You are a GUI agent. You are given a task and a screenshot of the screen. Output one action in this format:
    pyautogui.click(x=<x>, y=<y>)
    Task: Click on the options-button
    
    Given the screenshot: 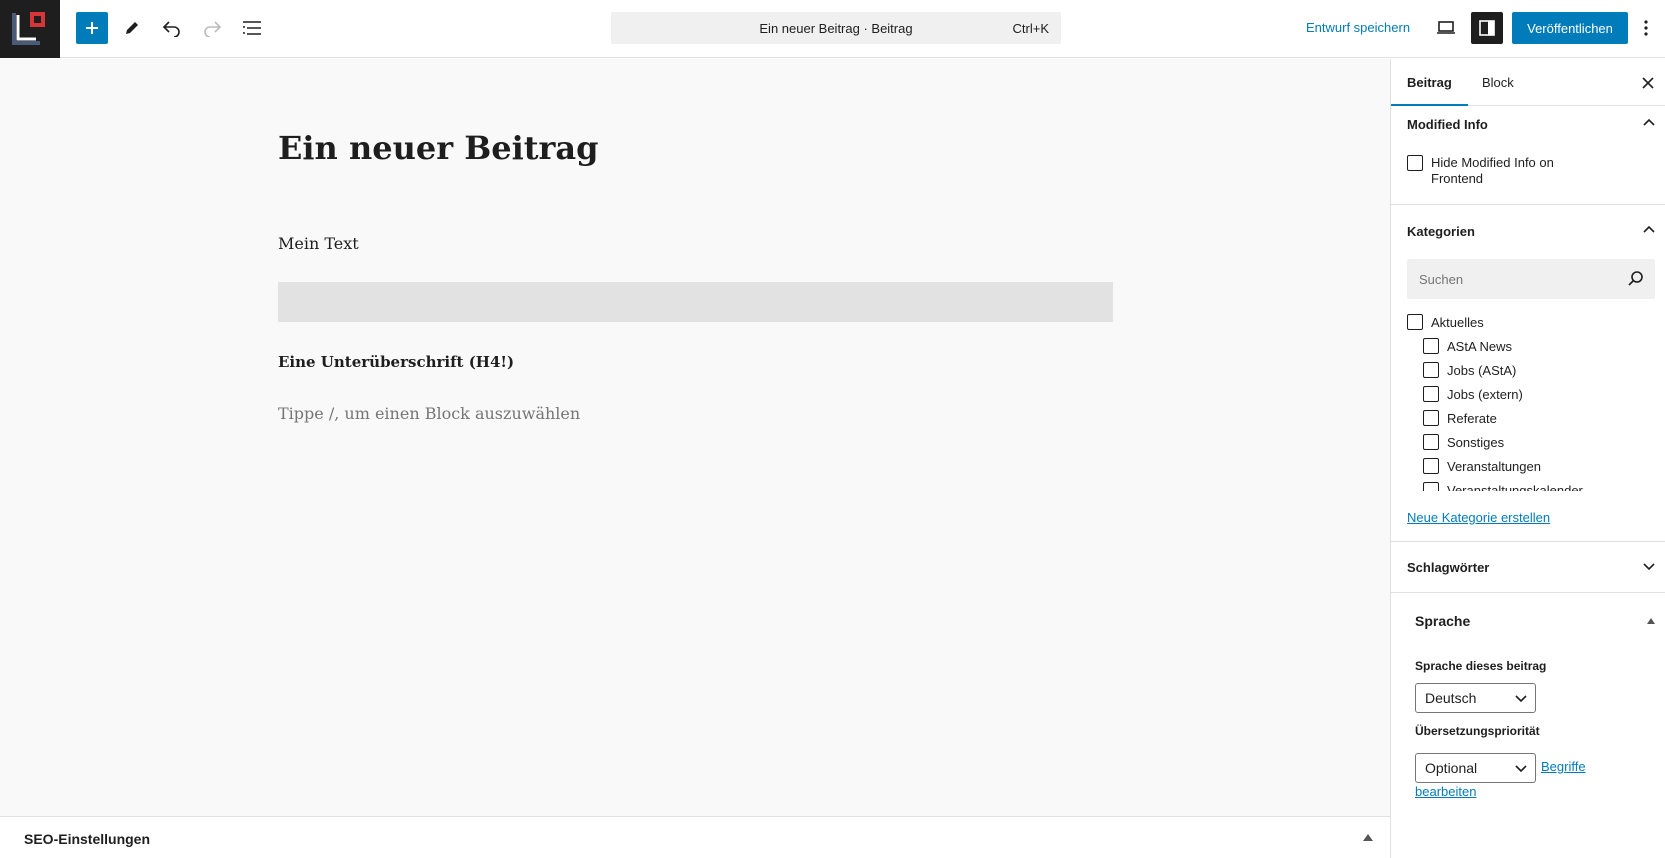 What is the action you would take?
    pyautogui.click(x=1646, y=28)
    